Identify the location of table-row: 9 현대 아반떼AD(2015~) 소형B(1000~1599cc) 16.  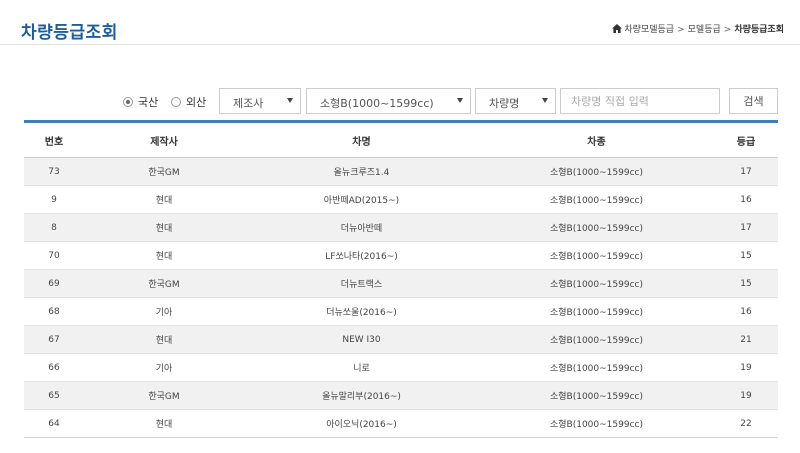
(401, 199).